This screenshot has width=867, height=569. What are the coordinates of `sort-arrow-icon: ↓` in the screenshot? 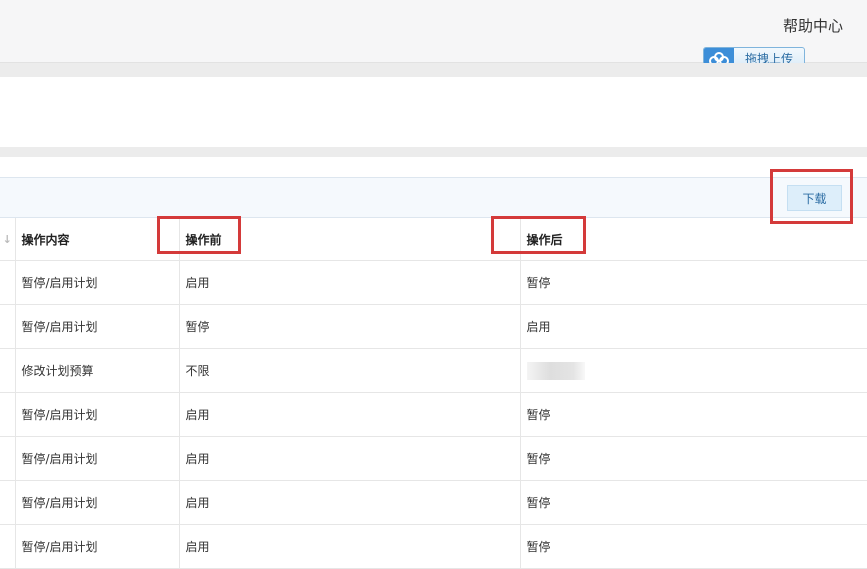 It's located at (7, 239).